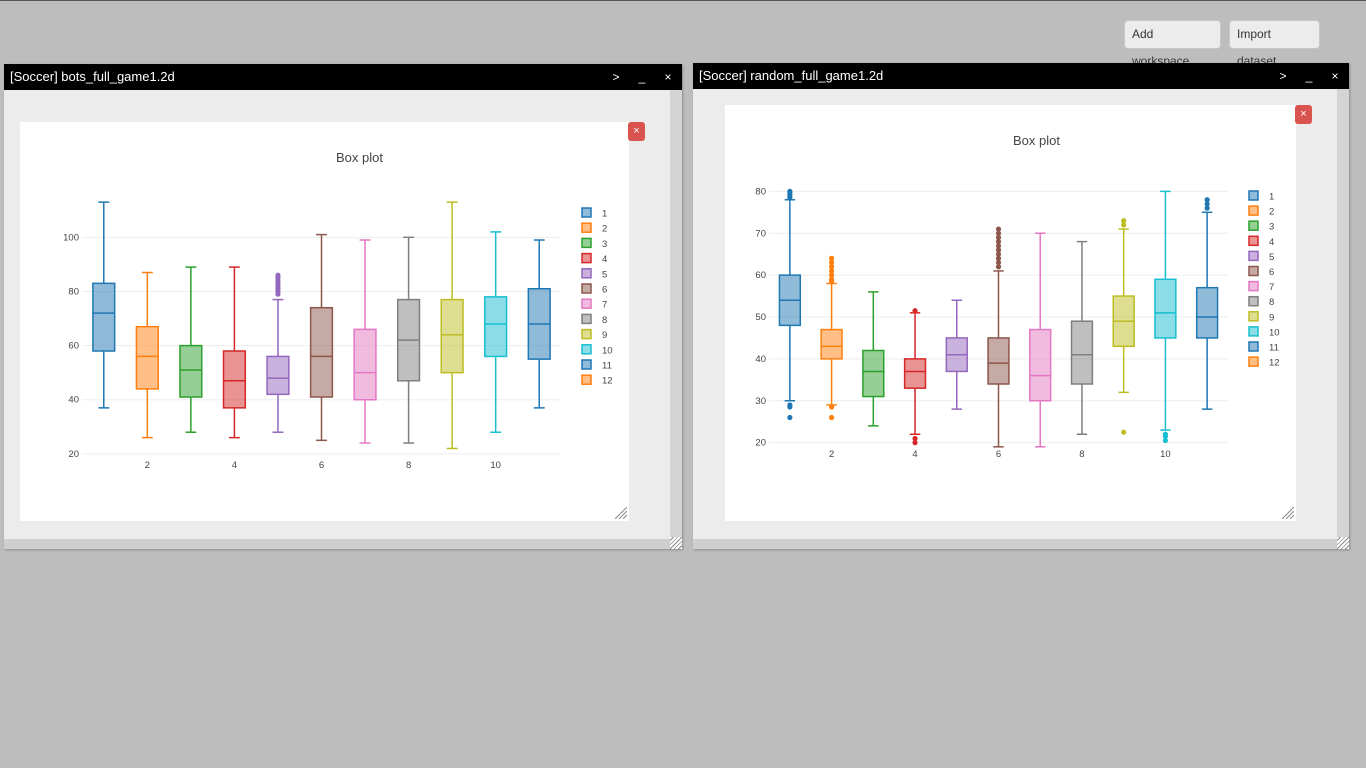 Image resolution: width=1366 pixels, height=768 pixels. I want to click on y-tick-label: 70, so click(760, 233).